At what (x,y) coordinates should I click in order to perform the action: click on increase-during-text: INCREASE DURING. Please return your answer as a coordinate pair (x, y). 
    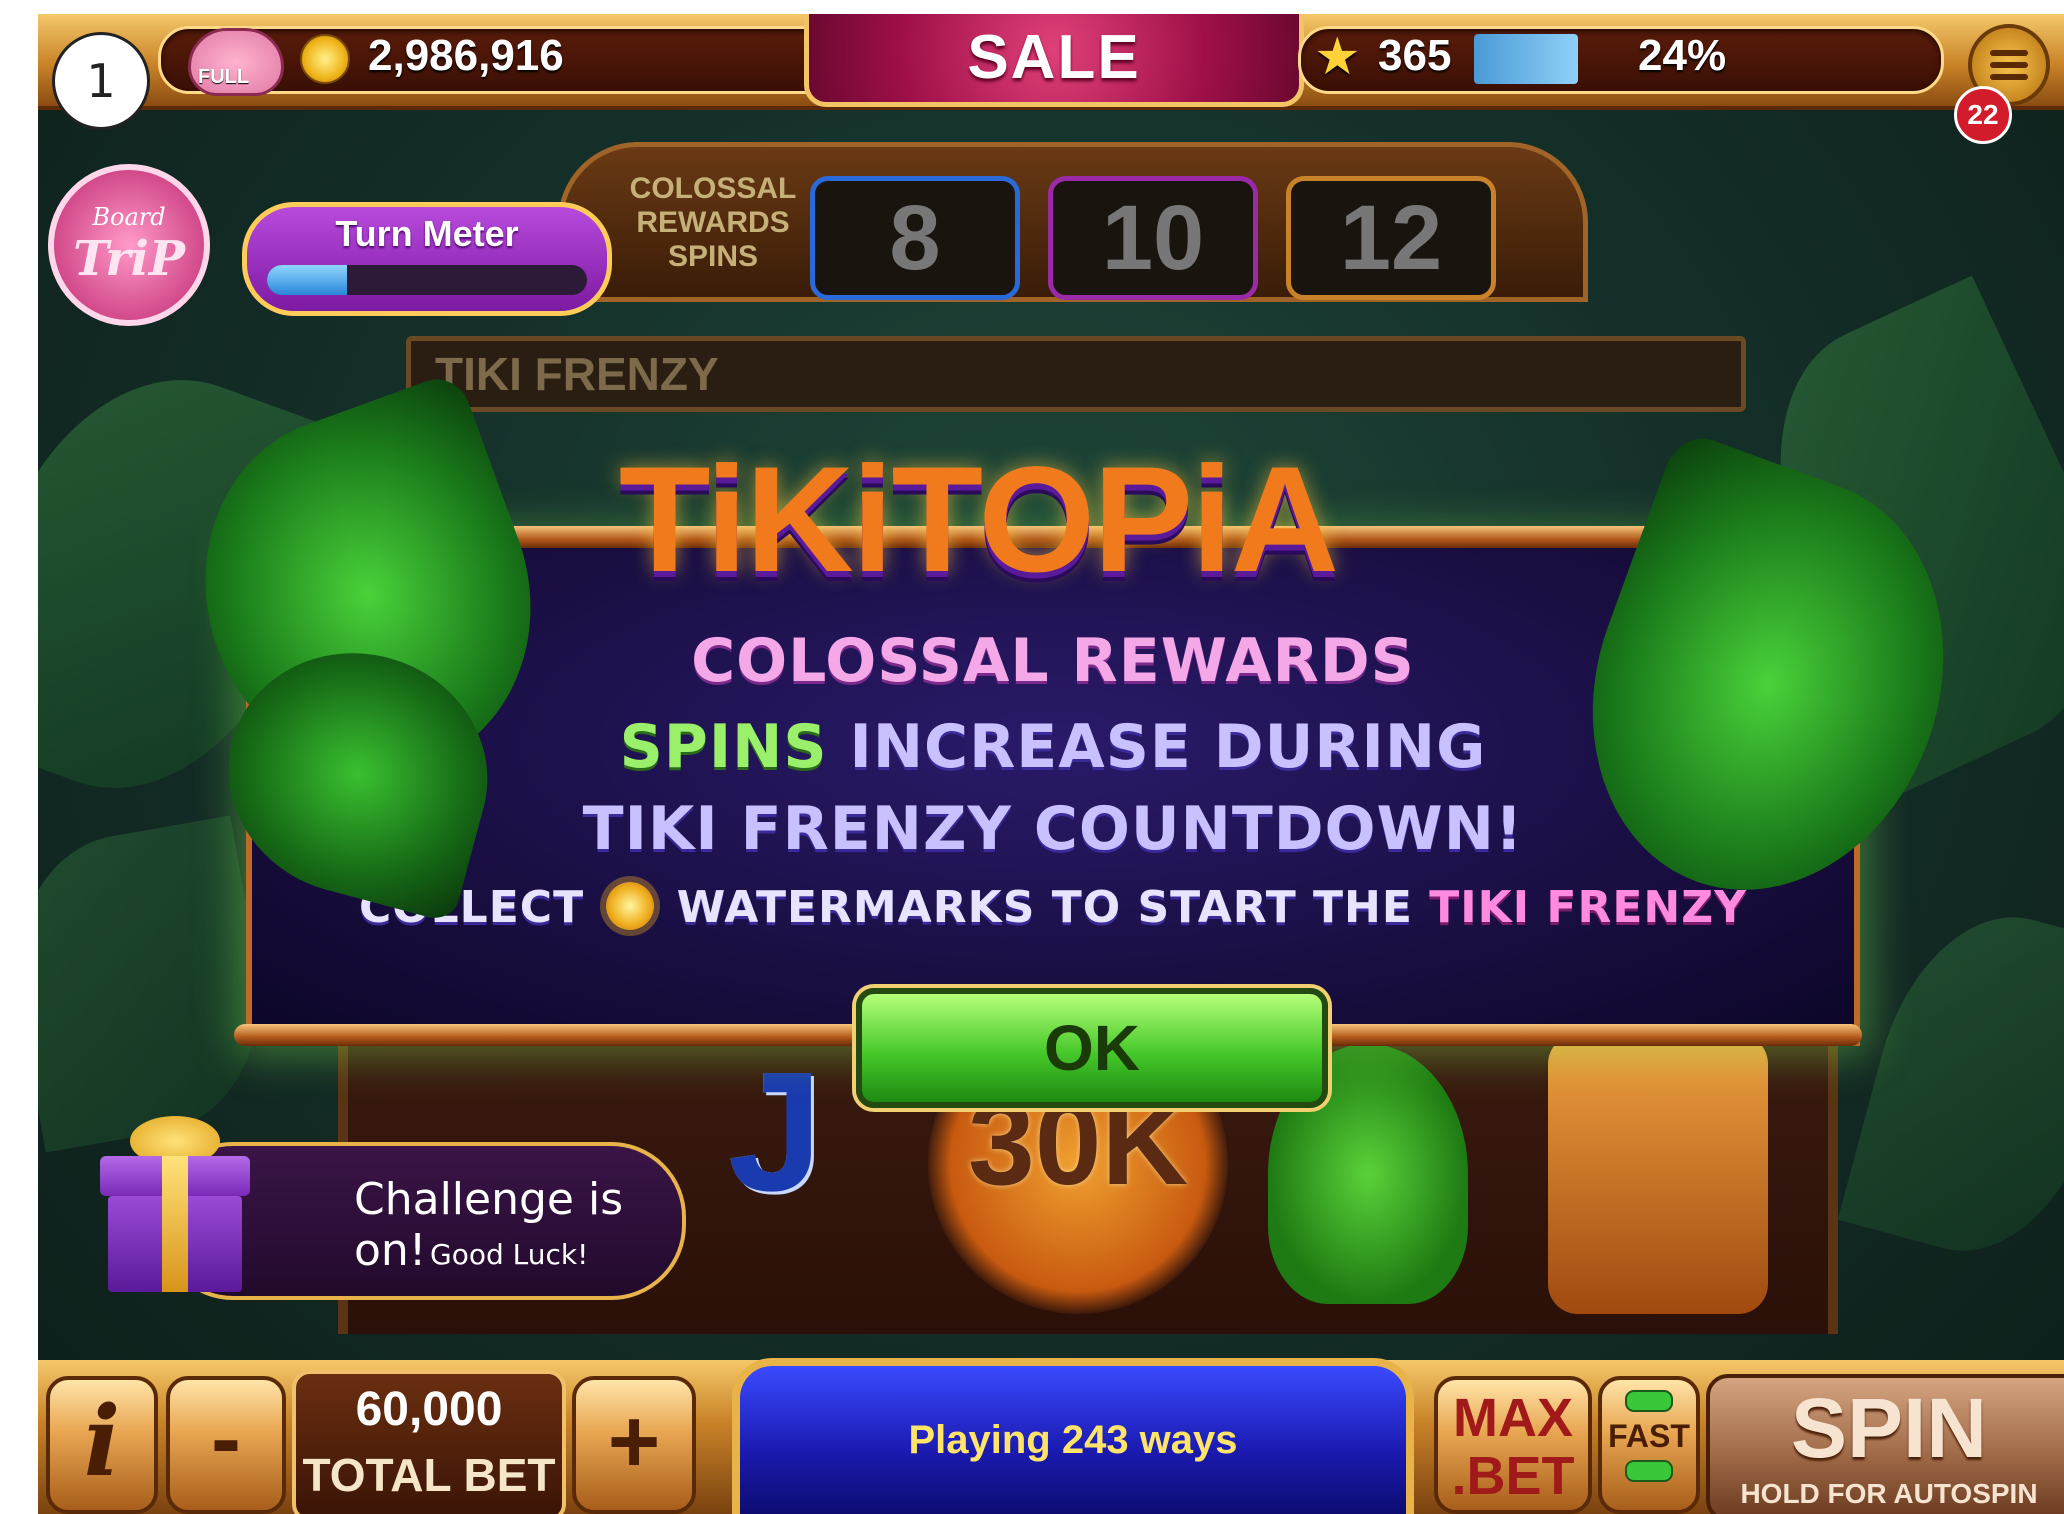
    Looking at the image, I should click on (1168, 747).